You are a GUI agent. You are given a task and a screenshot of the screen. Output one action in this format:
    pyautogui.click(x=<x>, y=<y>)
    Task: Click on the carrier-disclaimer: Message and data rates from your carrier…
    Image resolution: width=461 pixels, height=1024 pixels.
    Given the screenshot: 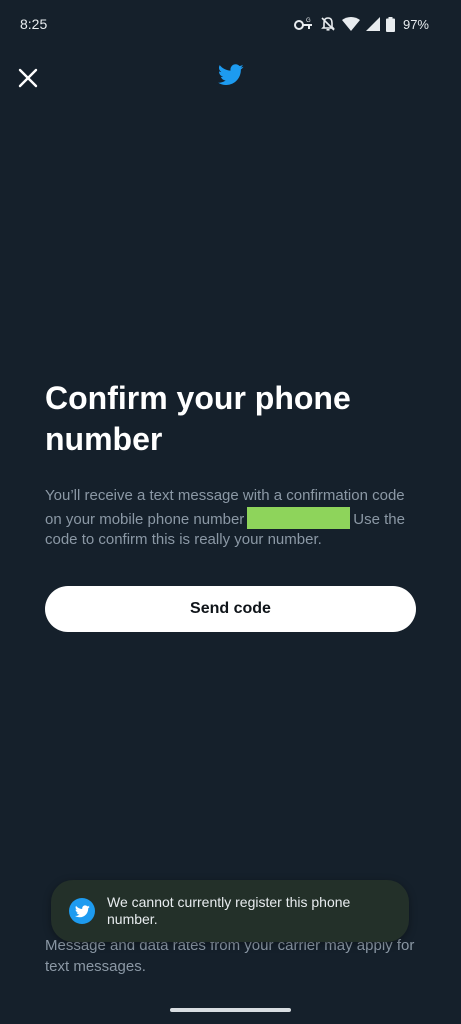 What is the action you would take?
    pyautogui.click(x=230, y=956)
    